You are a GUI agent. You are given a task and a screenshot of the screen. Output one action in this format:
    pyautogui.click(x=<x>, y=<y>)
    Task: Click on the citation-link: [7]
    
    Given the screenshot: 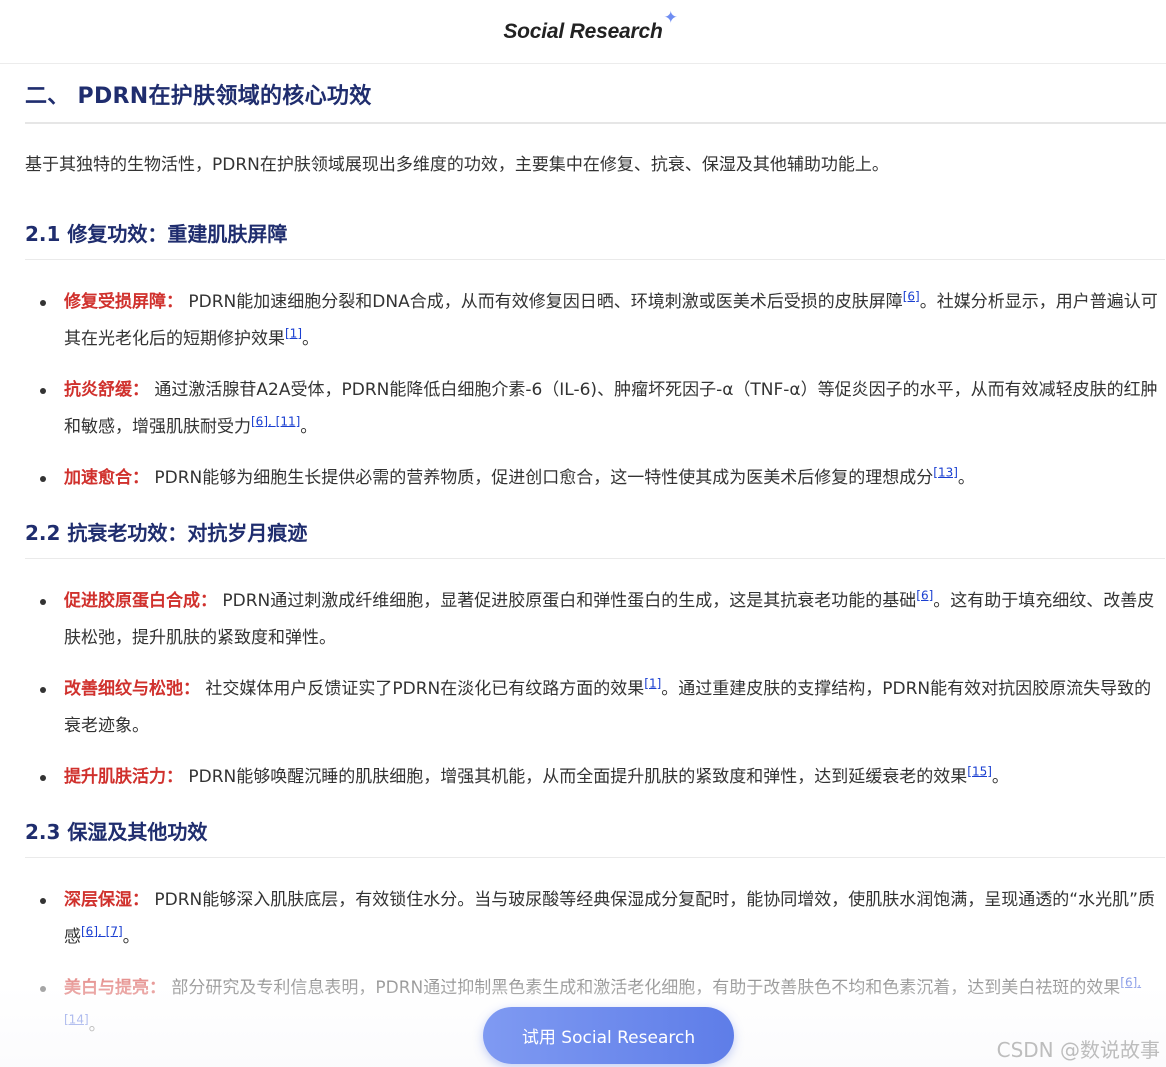 What is the action you would take?
    pyautogui.click(x=114, y=931)
    